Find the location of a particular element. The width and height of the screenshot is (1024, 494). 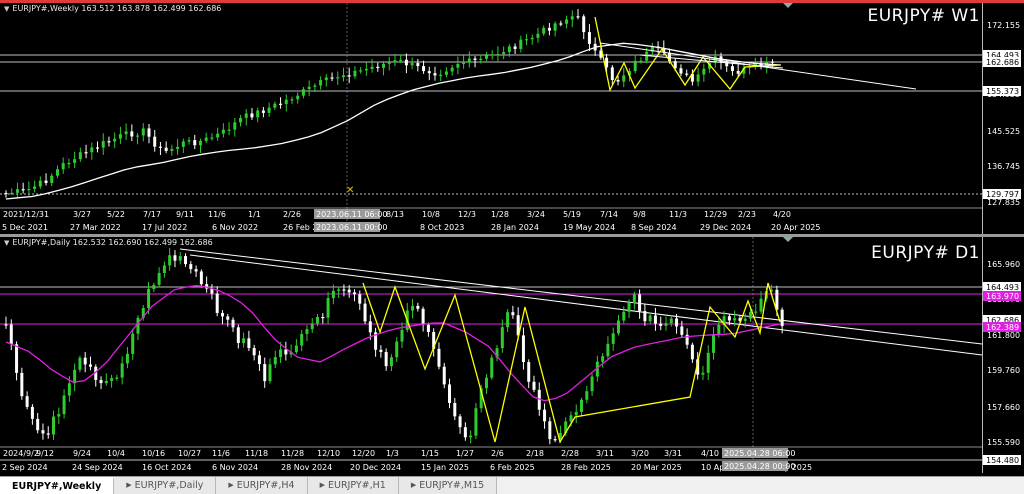

daily-date-label: 15 Jan 2025 is located at coordinates (445, 467).